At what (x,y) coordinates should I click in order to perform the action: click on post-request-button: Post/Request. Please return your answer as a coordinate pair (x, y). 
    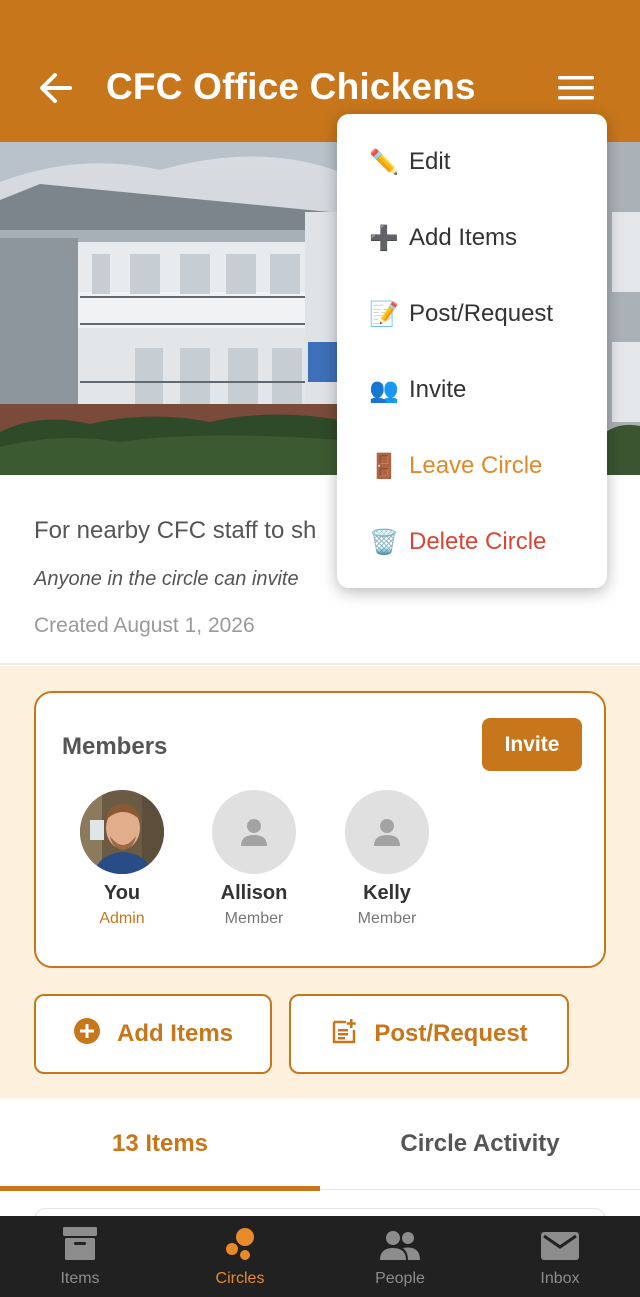
    Looking at the image, I should click on (429, 1034).